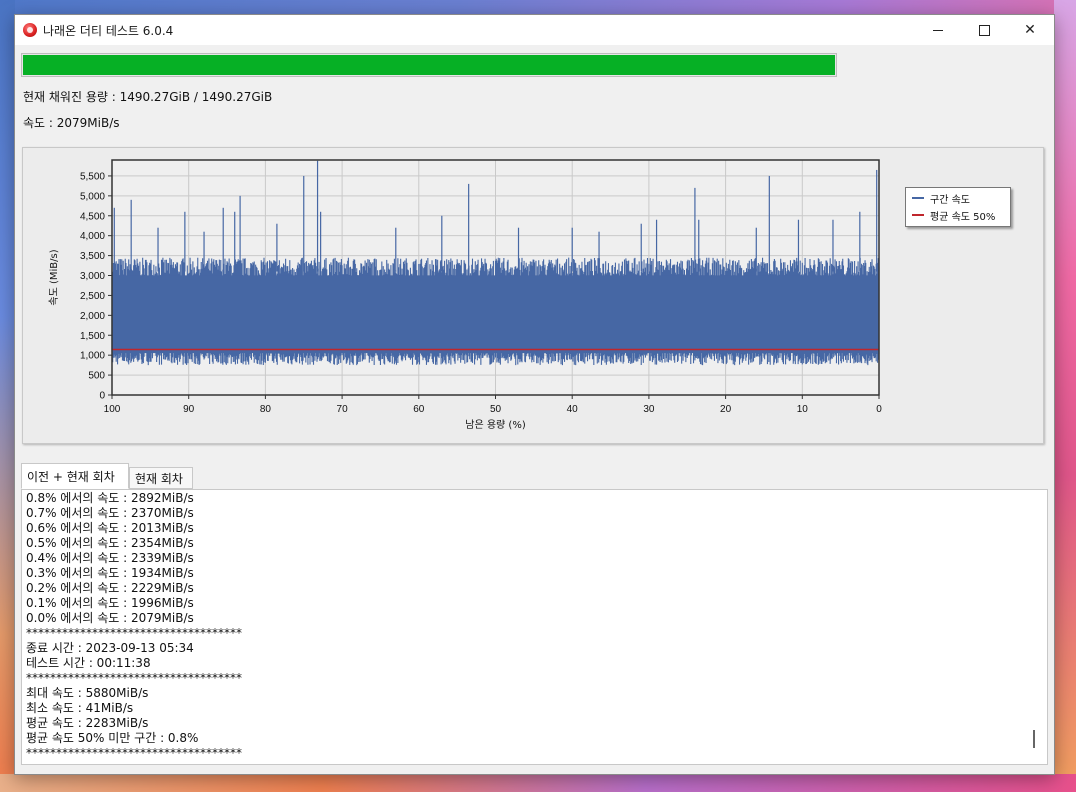 This screenshot has width=1076, height=792. I want to click on x-tick-label: 100, so click(112, 409).